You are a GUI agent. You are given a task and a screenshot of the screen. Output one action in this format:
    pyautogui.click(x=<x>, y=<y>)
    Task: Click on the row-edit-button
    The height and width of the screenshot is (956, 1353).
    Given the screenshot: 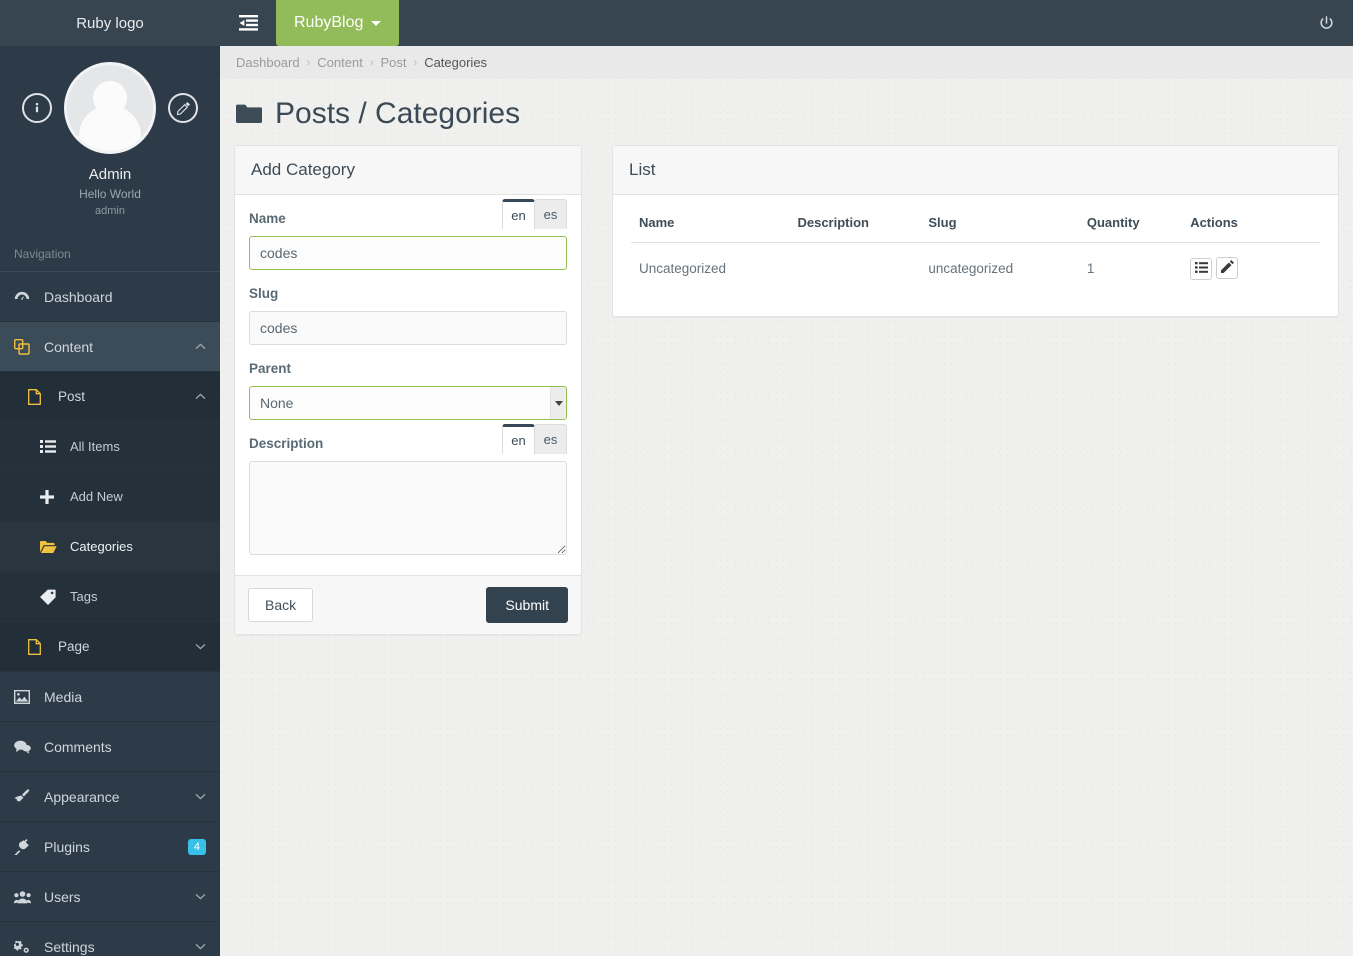 What is the action you would take?
    pyautogui.click(x=1227, y=268)
    